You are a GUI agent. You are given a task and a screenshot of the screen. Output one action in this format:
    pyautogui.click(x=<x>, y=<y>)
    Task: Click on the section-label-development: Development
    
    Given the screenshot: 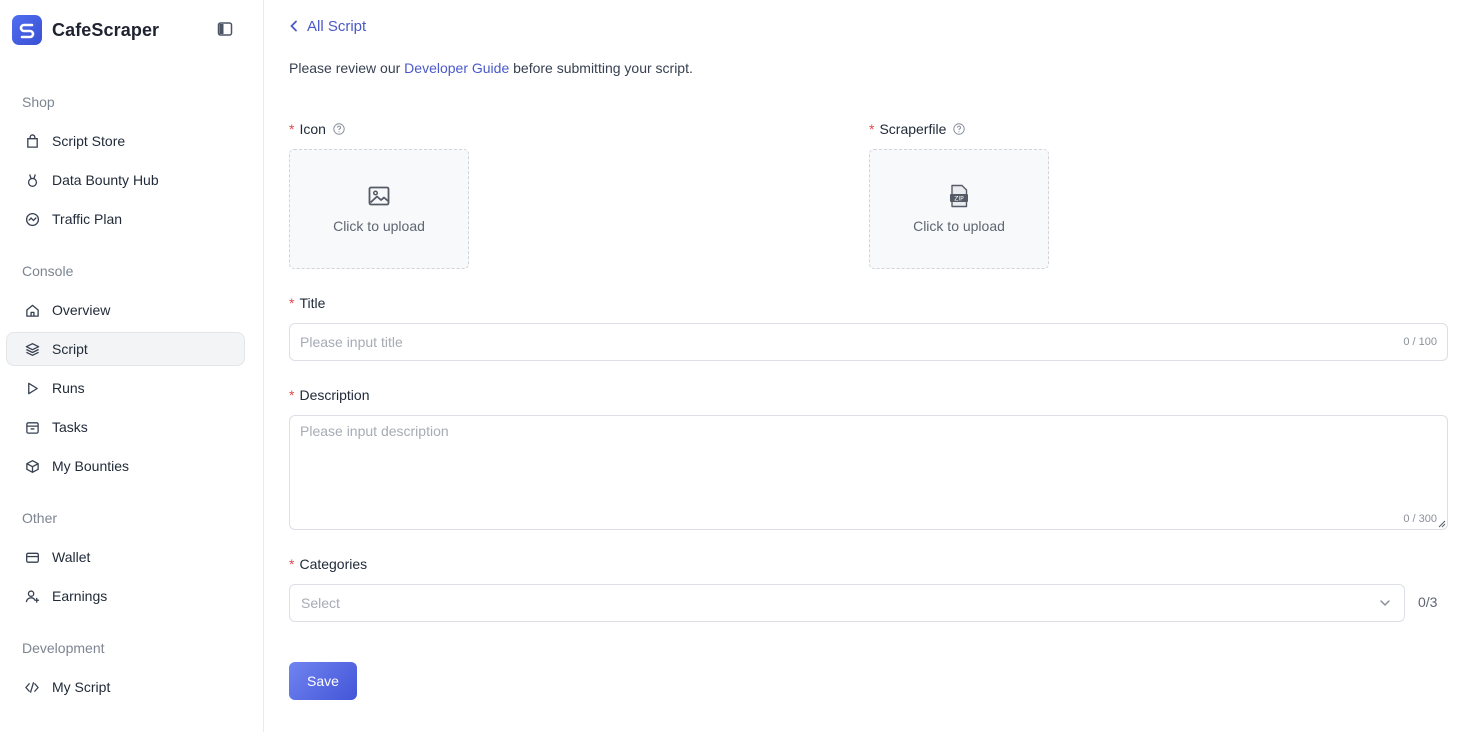 What is the action you would take?
    pyautogui.click(x=63, y=648)
    